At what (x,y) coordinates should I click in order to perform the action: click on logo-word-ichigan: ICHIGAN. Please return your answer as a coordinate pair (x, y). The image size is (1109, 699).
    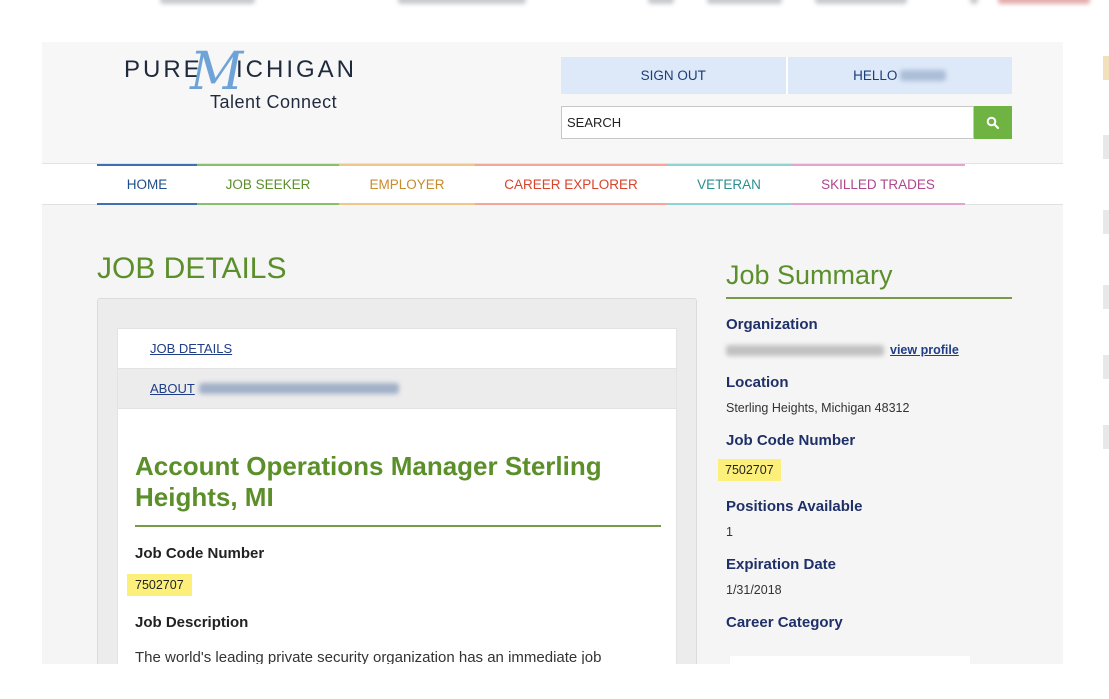
    Looking at the image, I should click on (297, 69).